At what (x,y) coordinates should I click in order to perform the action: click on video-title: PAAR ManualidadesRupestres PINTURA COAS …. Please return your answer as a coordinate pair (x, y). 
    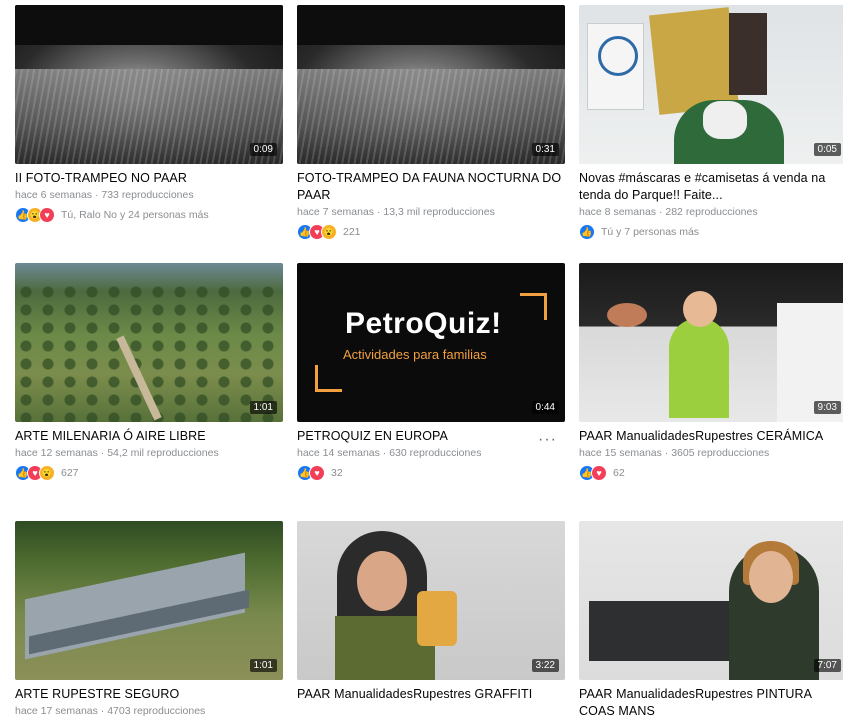
    Looking at the image, I should click on (711, 703).